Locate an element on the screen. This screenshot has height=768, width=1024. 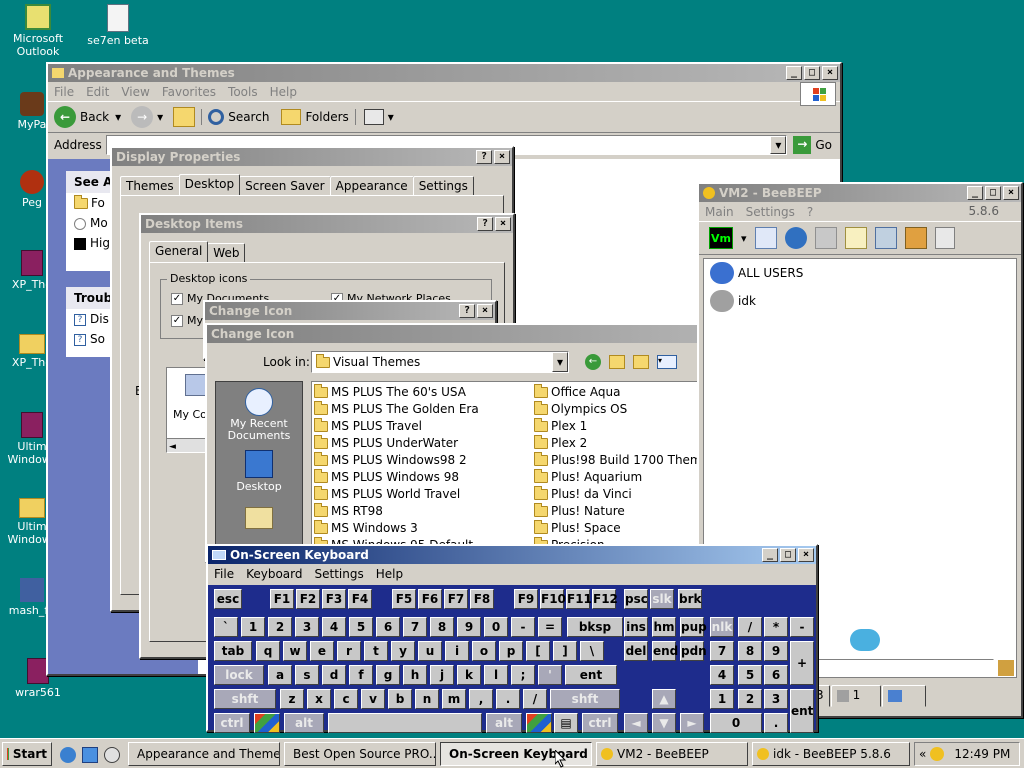
key-x: x is located at coordinates (319, 699).